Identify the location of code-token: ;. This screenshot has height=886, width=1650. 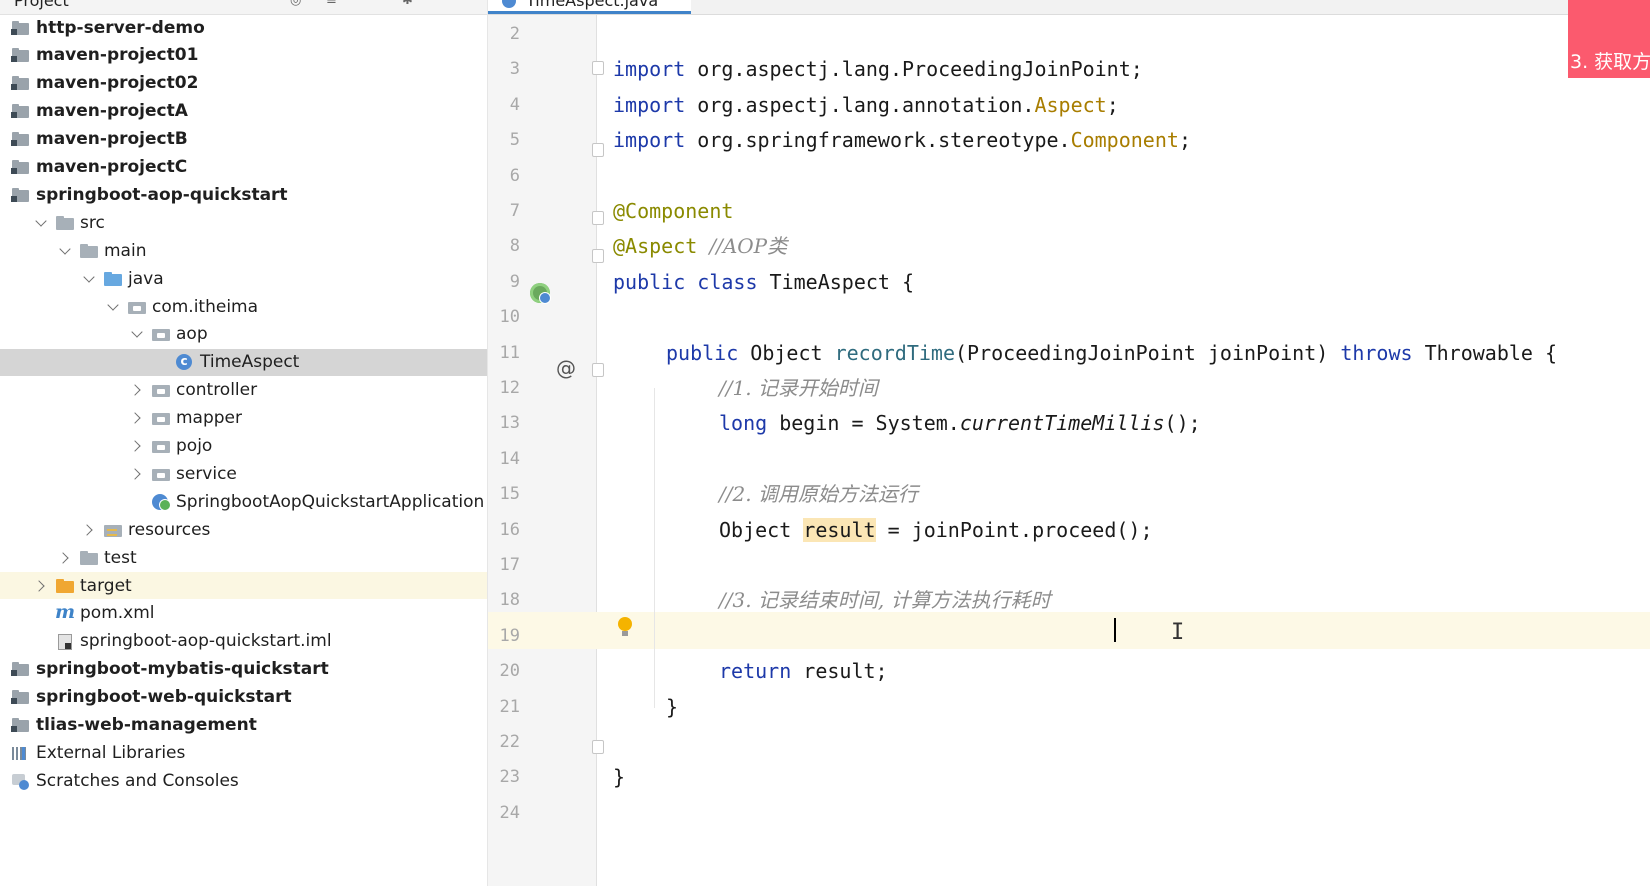
(1184, 140).